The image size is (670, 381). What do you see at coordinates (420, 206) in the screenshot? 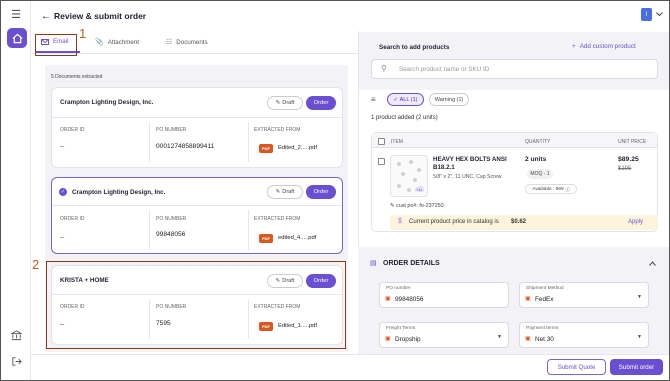
I see `cust-po-label: cust po#: fo-237250` at bounding box center [420, 206].